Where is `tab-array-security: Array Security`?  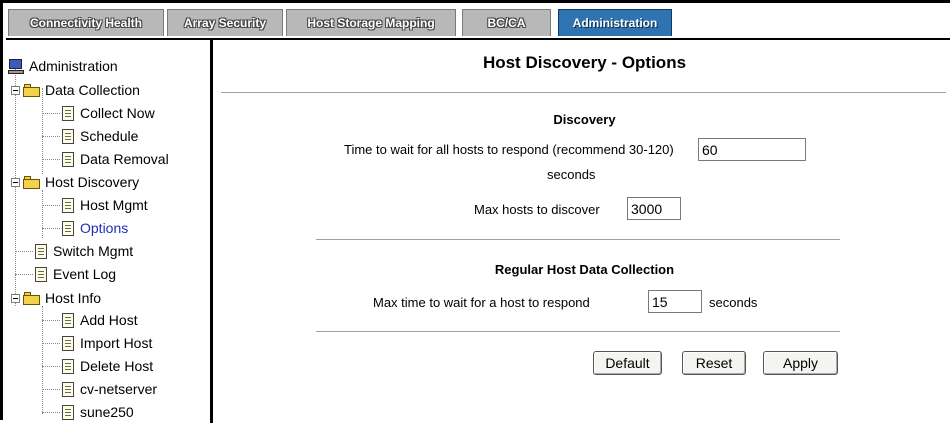
tab-array-security: Array Security is located at coordinates (225, 22).